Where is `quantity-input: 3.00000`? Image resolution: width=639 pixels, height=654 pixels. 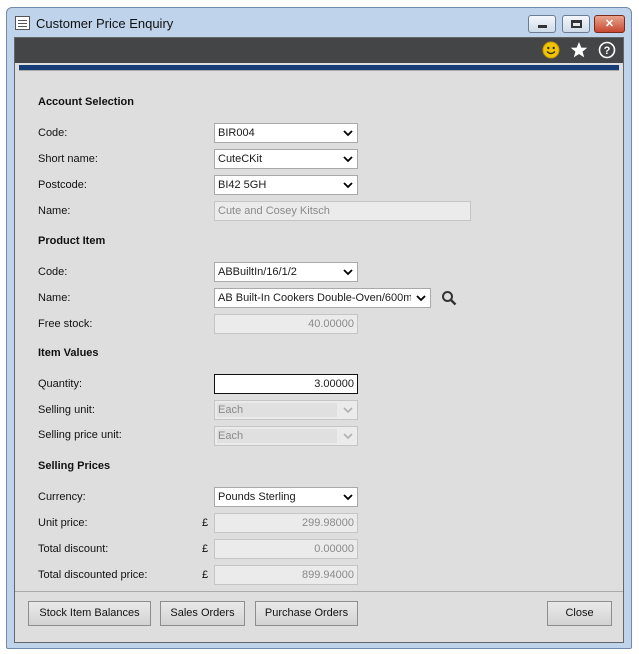 quantity-input: 3.00000 is located at coordinates (286, 384).